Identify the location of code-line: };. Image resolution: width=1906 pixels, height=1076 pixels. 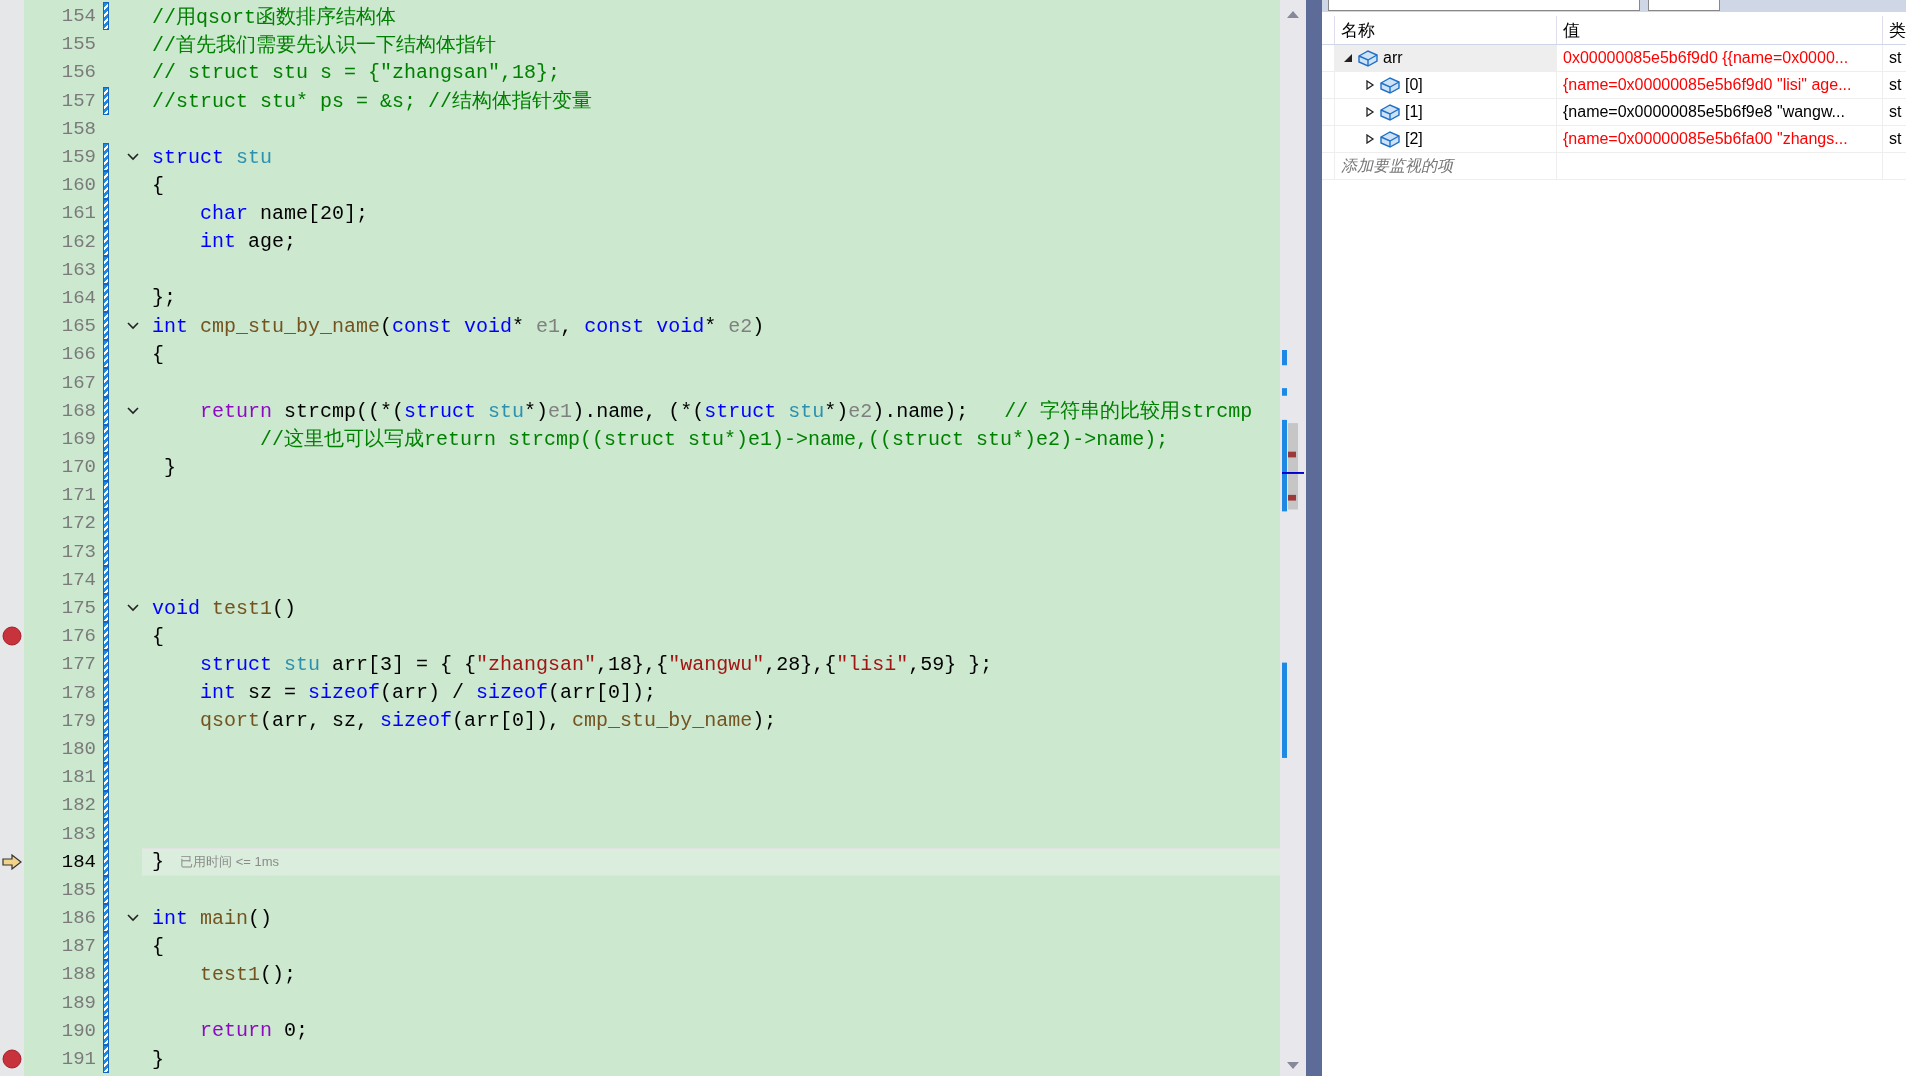
(164, 298).